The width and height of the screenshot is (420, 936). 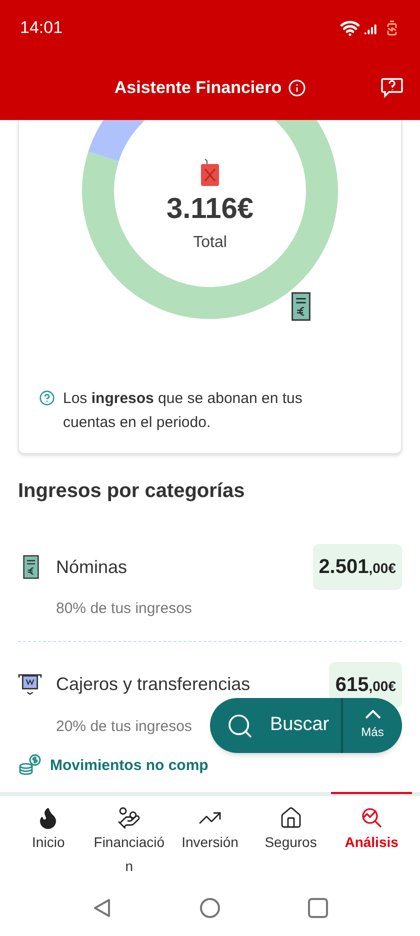 What do you see at coordinates (129, 818) in the screenshot?
I see `hand-coins-icon` at bounding box center [129, 818].